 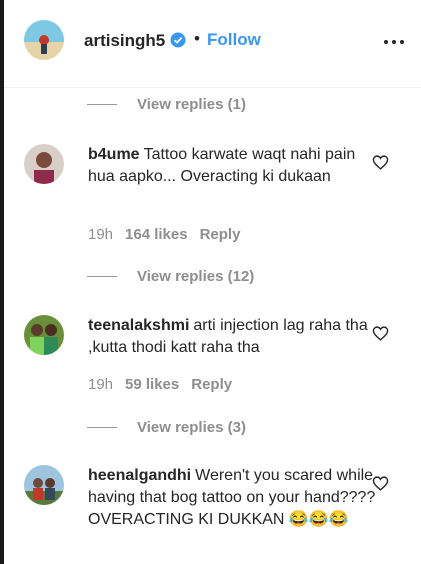 What do you see at coordinates (178, 40) in the screenshot?
I see `verified-badge-icon` at bounding box center [178, 40].